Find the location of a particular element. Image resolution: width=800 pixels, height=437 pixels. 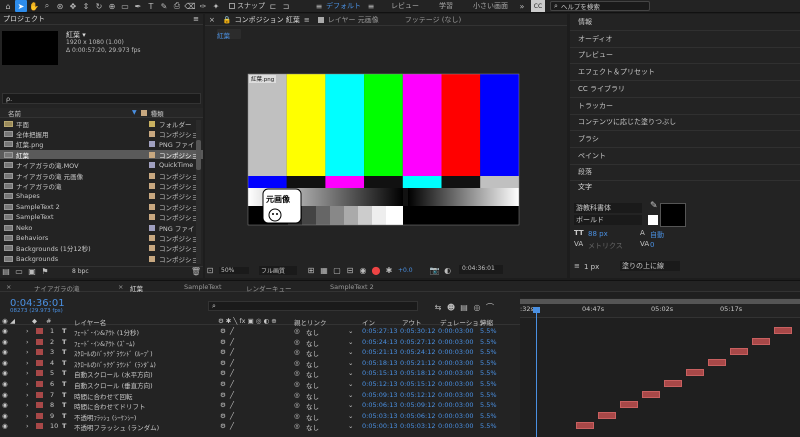

project-row: 全体把握用 コンポジション is located at coordinates (101, 134).